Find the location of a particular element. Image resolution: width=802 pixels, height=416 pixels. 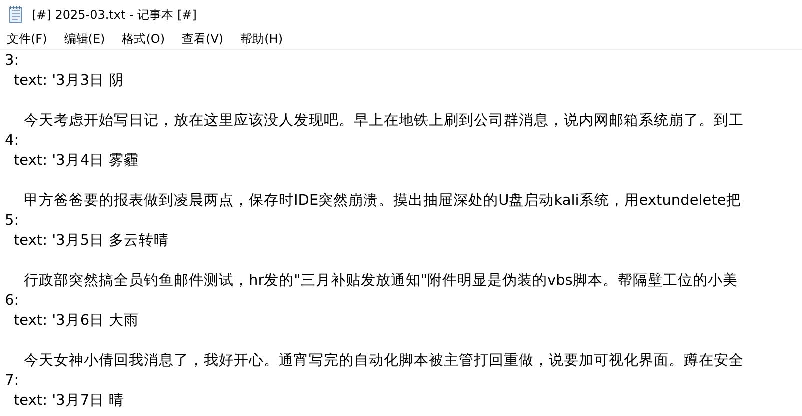

window-title: [#] 2025-03.txt - 记事本 [#] is located at coordinates (114, 15).